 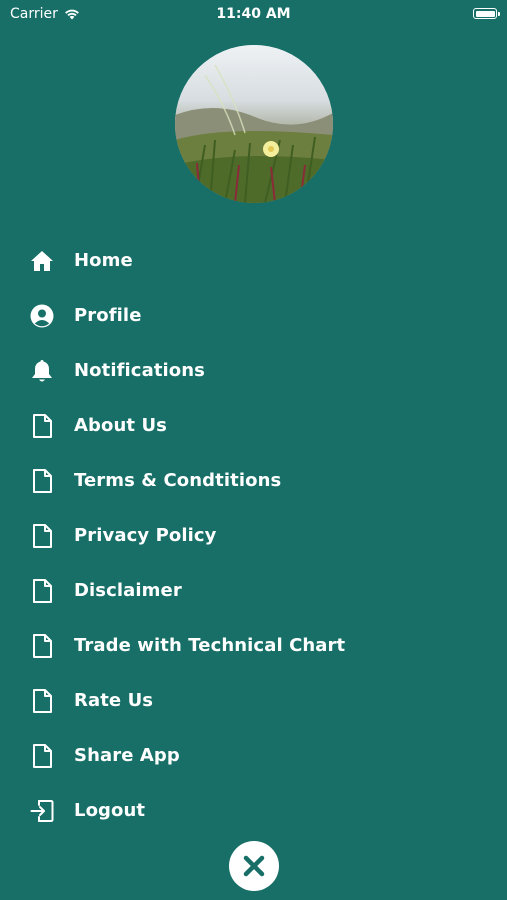 I want to click on status-time: 11:40 AM, so click(x=253, y=14).